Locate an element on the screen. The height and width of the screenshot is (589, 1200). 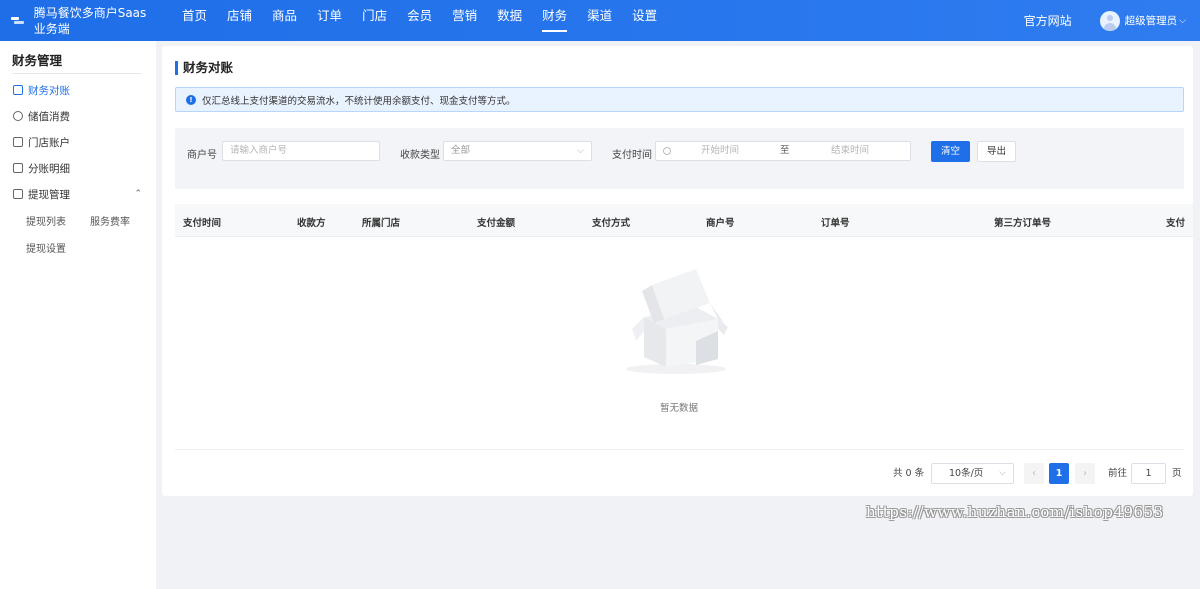
empty-box-icon is located at coordinates (677, 321).